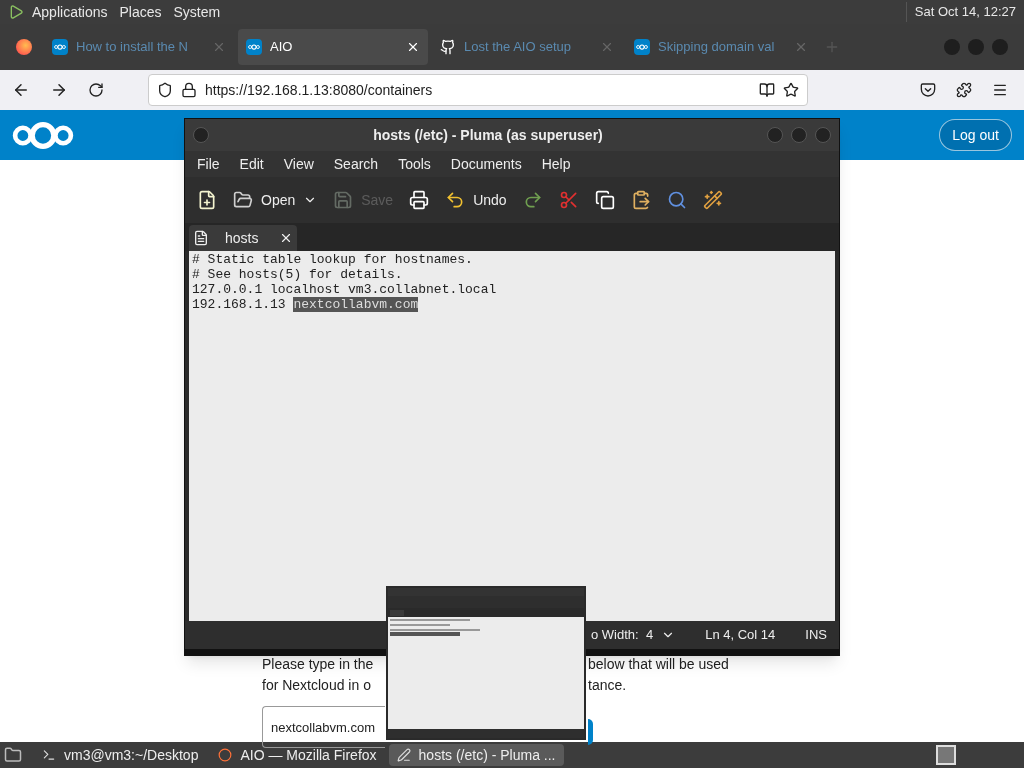 The width and height of the screenshot is (1024, 768). Describe the element at coordinates (96, 90) in the screenshot. I see `reload-icon` at that location.